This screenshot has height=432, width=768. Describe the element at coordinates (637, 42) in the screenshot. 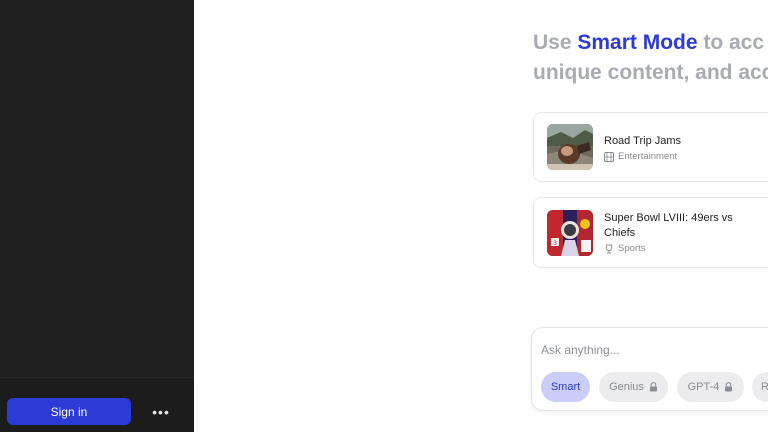

I see `smart-mode-highlight: Smart Mode` at that location.